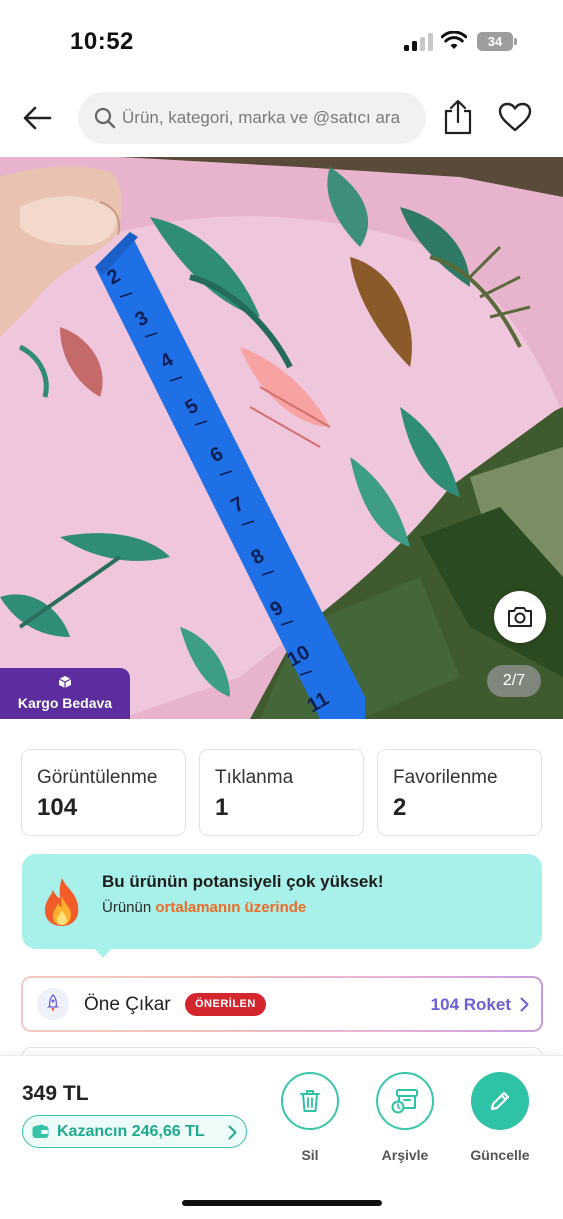 Image resolution: width=563 pixels, height=1219 pixels. I want to click on archive-button: Arşivle, so click(405, 1117).